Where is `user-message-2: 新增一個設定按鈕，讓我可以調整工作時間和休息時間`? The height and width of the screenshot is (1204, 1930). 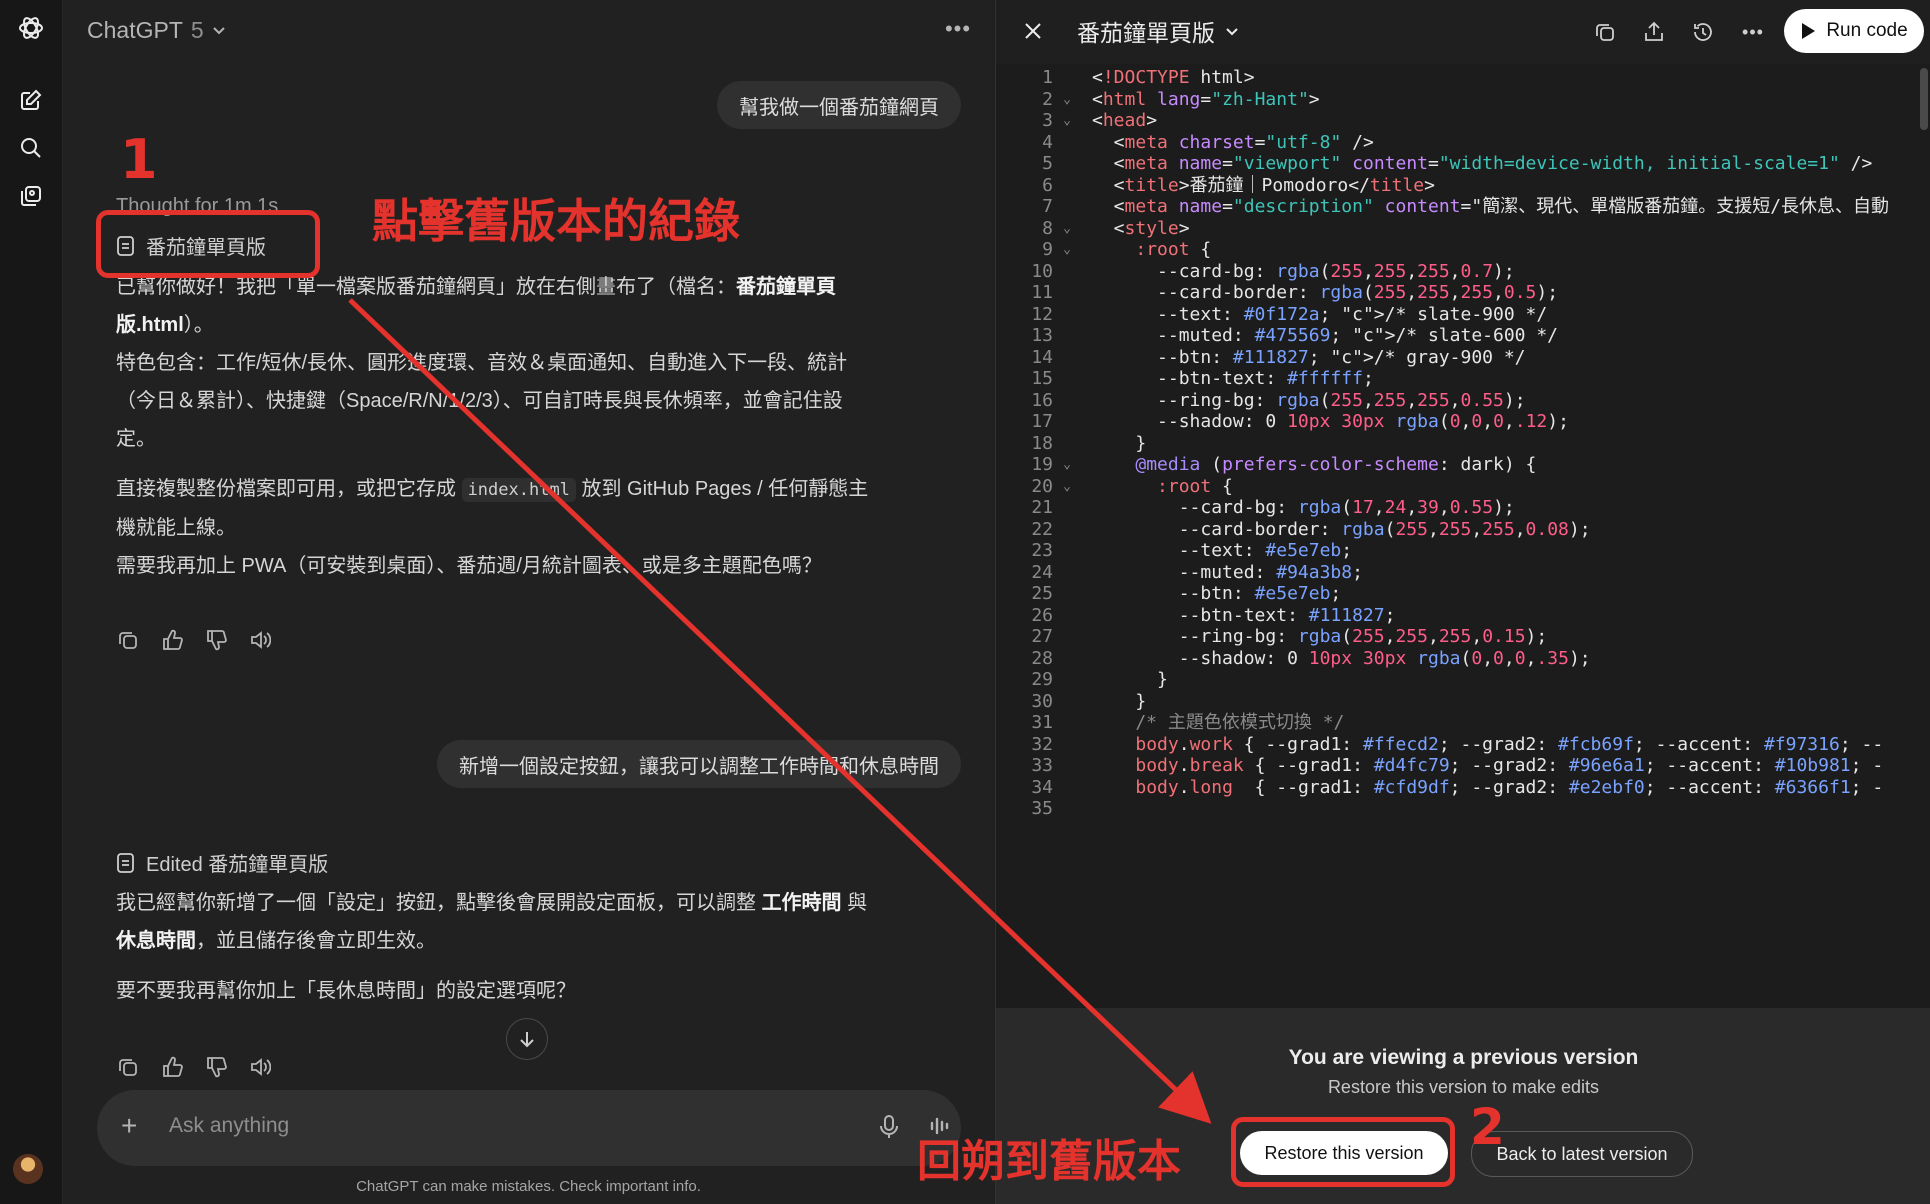 user-message-2: 新增一個設定按鈕，讓我可以調整工作時間和休息時間 is located at coordinates (699, 764).